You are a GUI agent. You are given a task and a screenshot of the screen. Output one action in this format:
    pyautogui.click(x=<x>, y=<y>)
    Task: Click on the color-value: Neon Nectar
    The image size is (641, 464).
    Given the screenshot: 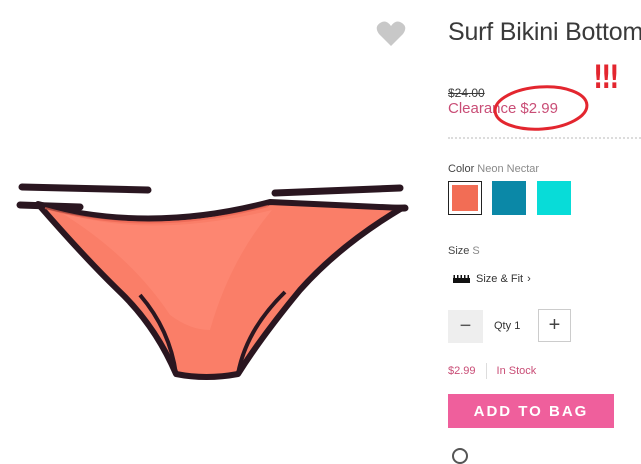 What is the action you would take?
    pyautogui.click(x=508, y=169)
    